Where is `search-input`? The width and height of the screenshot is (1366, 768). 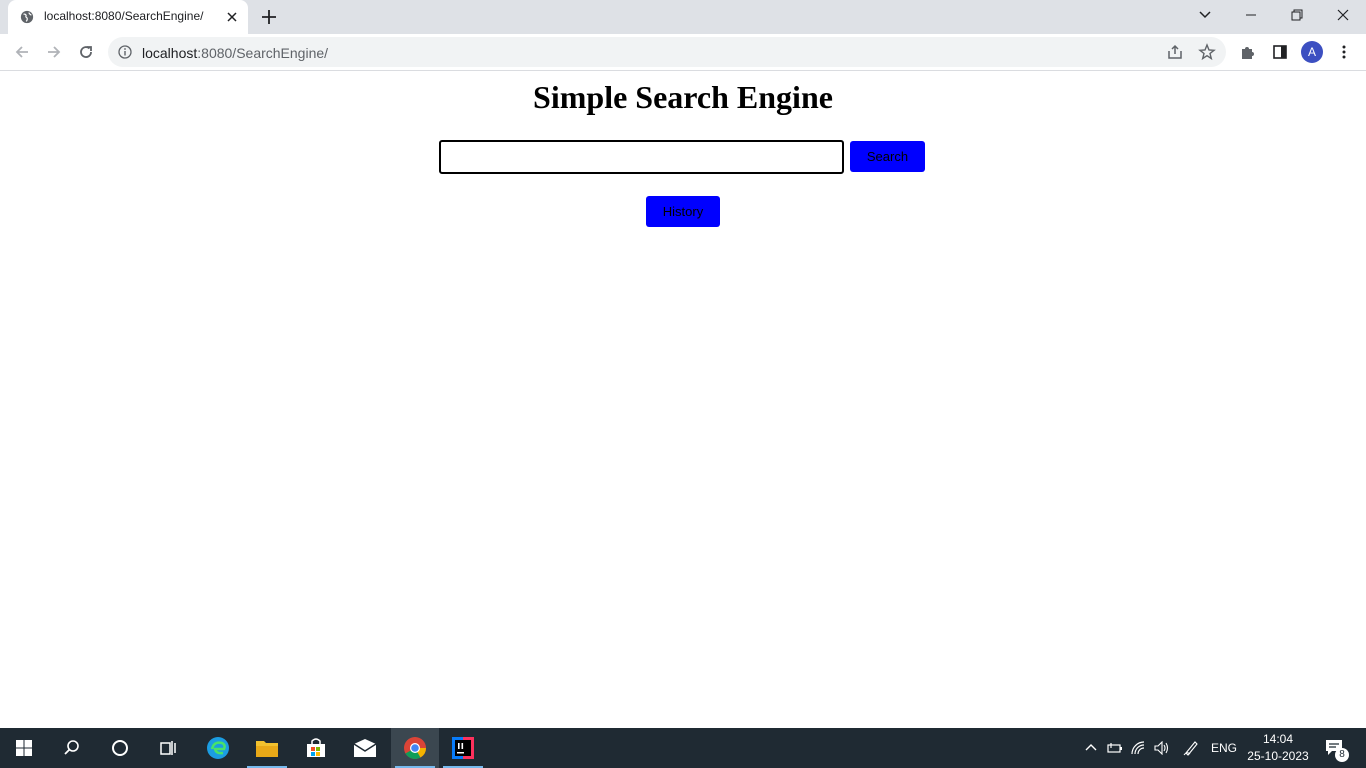
search-input is located at coordinates (641, 157).